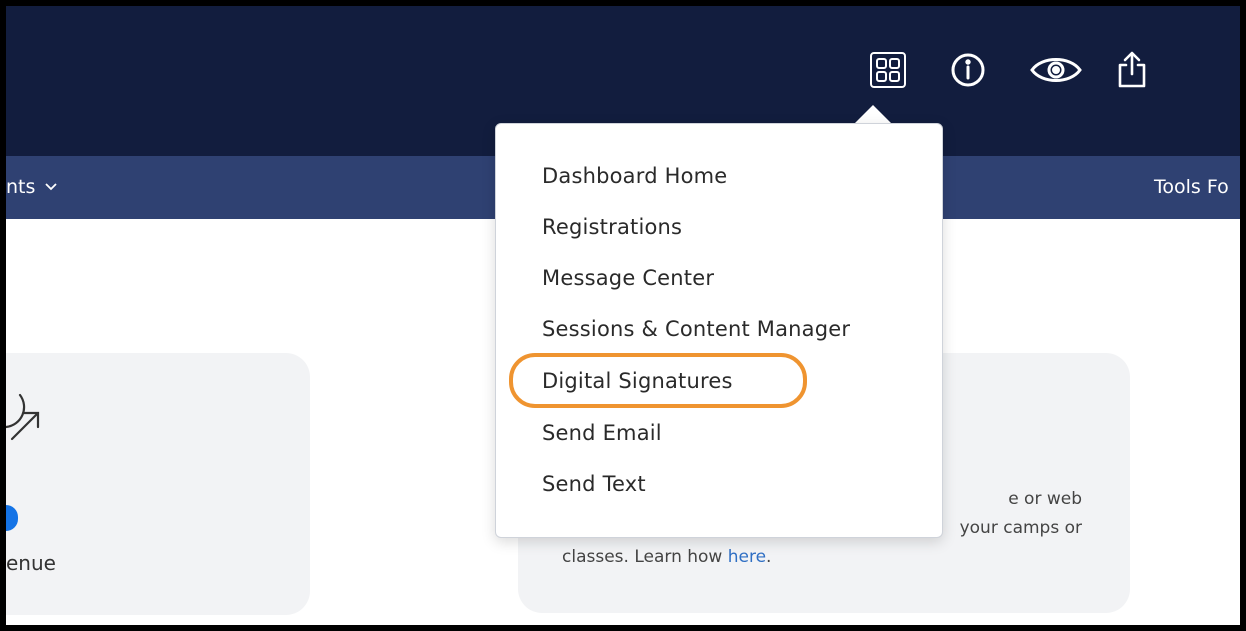 The height and width of the screenshot is (631, 1246). Describe the element at coordinates (888, 70) in the screenshot. I see `dashboard-grid-icon` at that location.